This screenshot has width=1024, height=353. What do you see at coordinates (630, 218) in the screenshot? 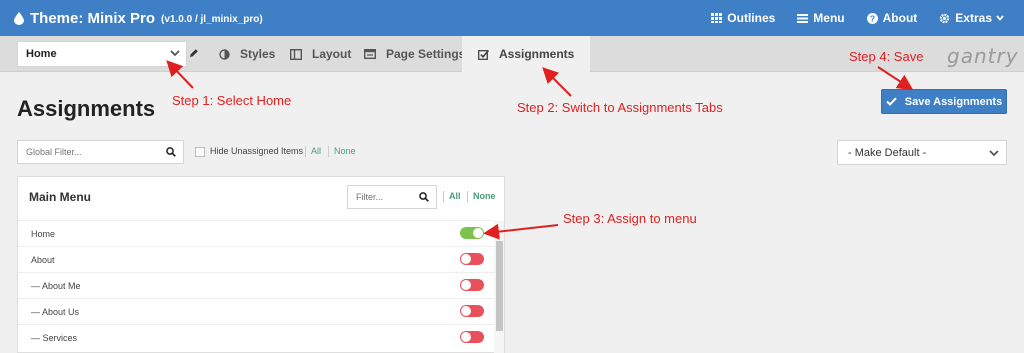
I see `annotation-step3: Step 3: Assign to menu` at bounding box center [630, 218].